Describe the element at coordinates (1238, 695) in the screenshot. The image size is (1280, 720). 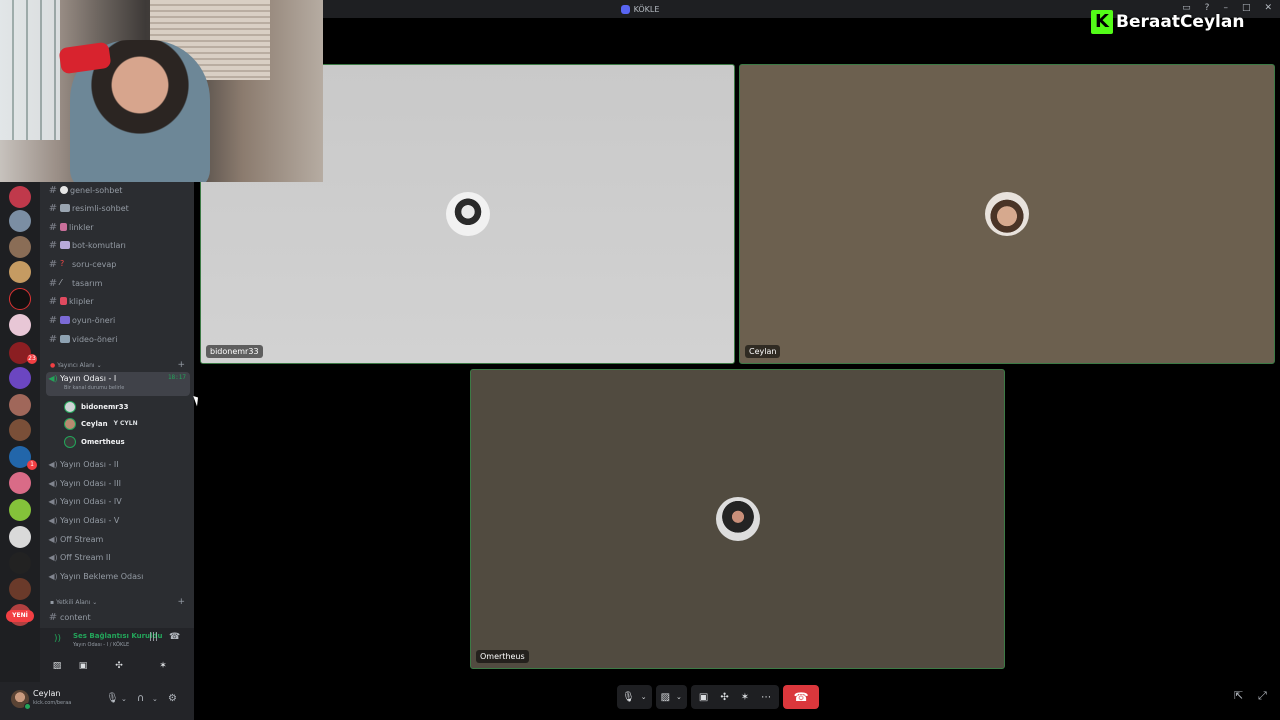
I see `popout-icon: ⇱` at that location.